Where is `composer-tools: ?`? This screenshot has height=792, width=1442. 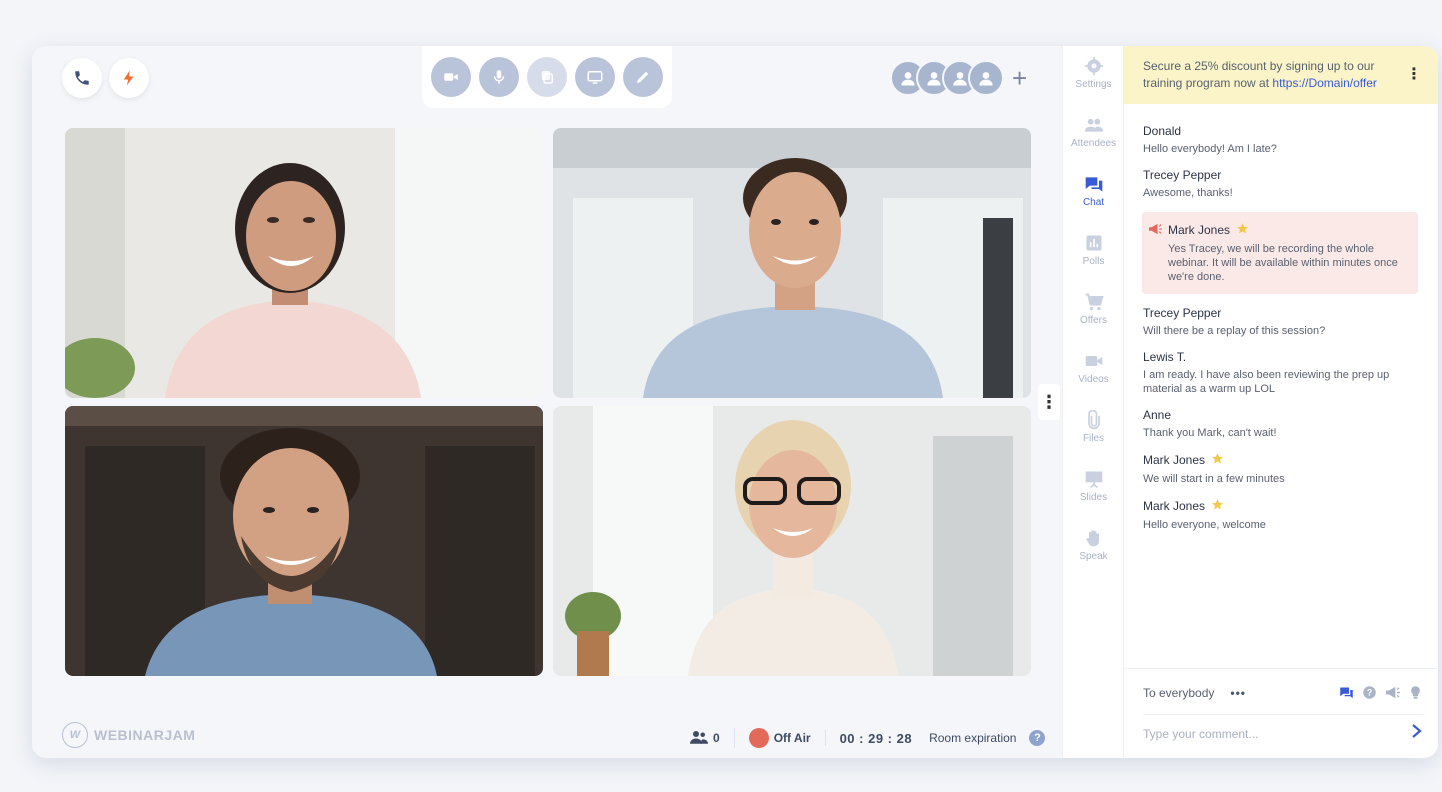 composer-tools: ? is located at coordinates (1381, 692).